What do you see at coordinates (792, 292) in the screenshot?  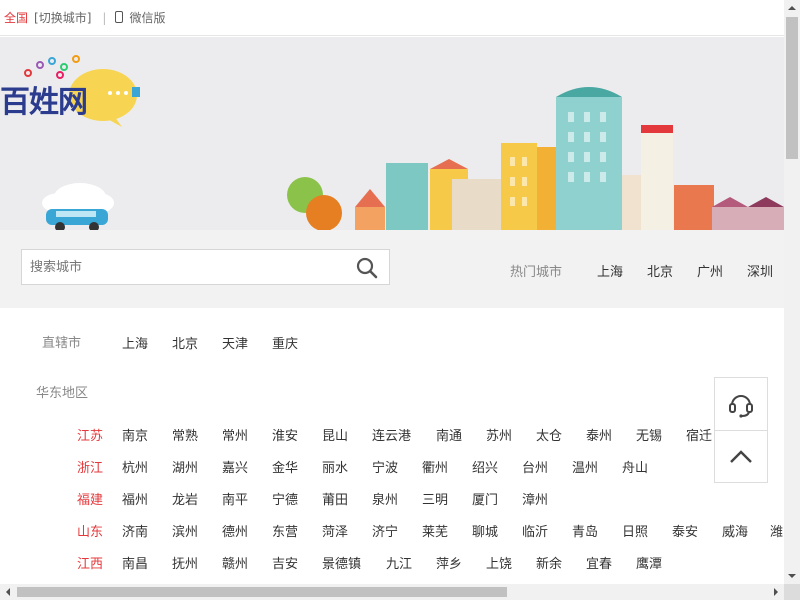 I see `vertical-scrollbar` at bounding box center [792, 292].